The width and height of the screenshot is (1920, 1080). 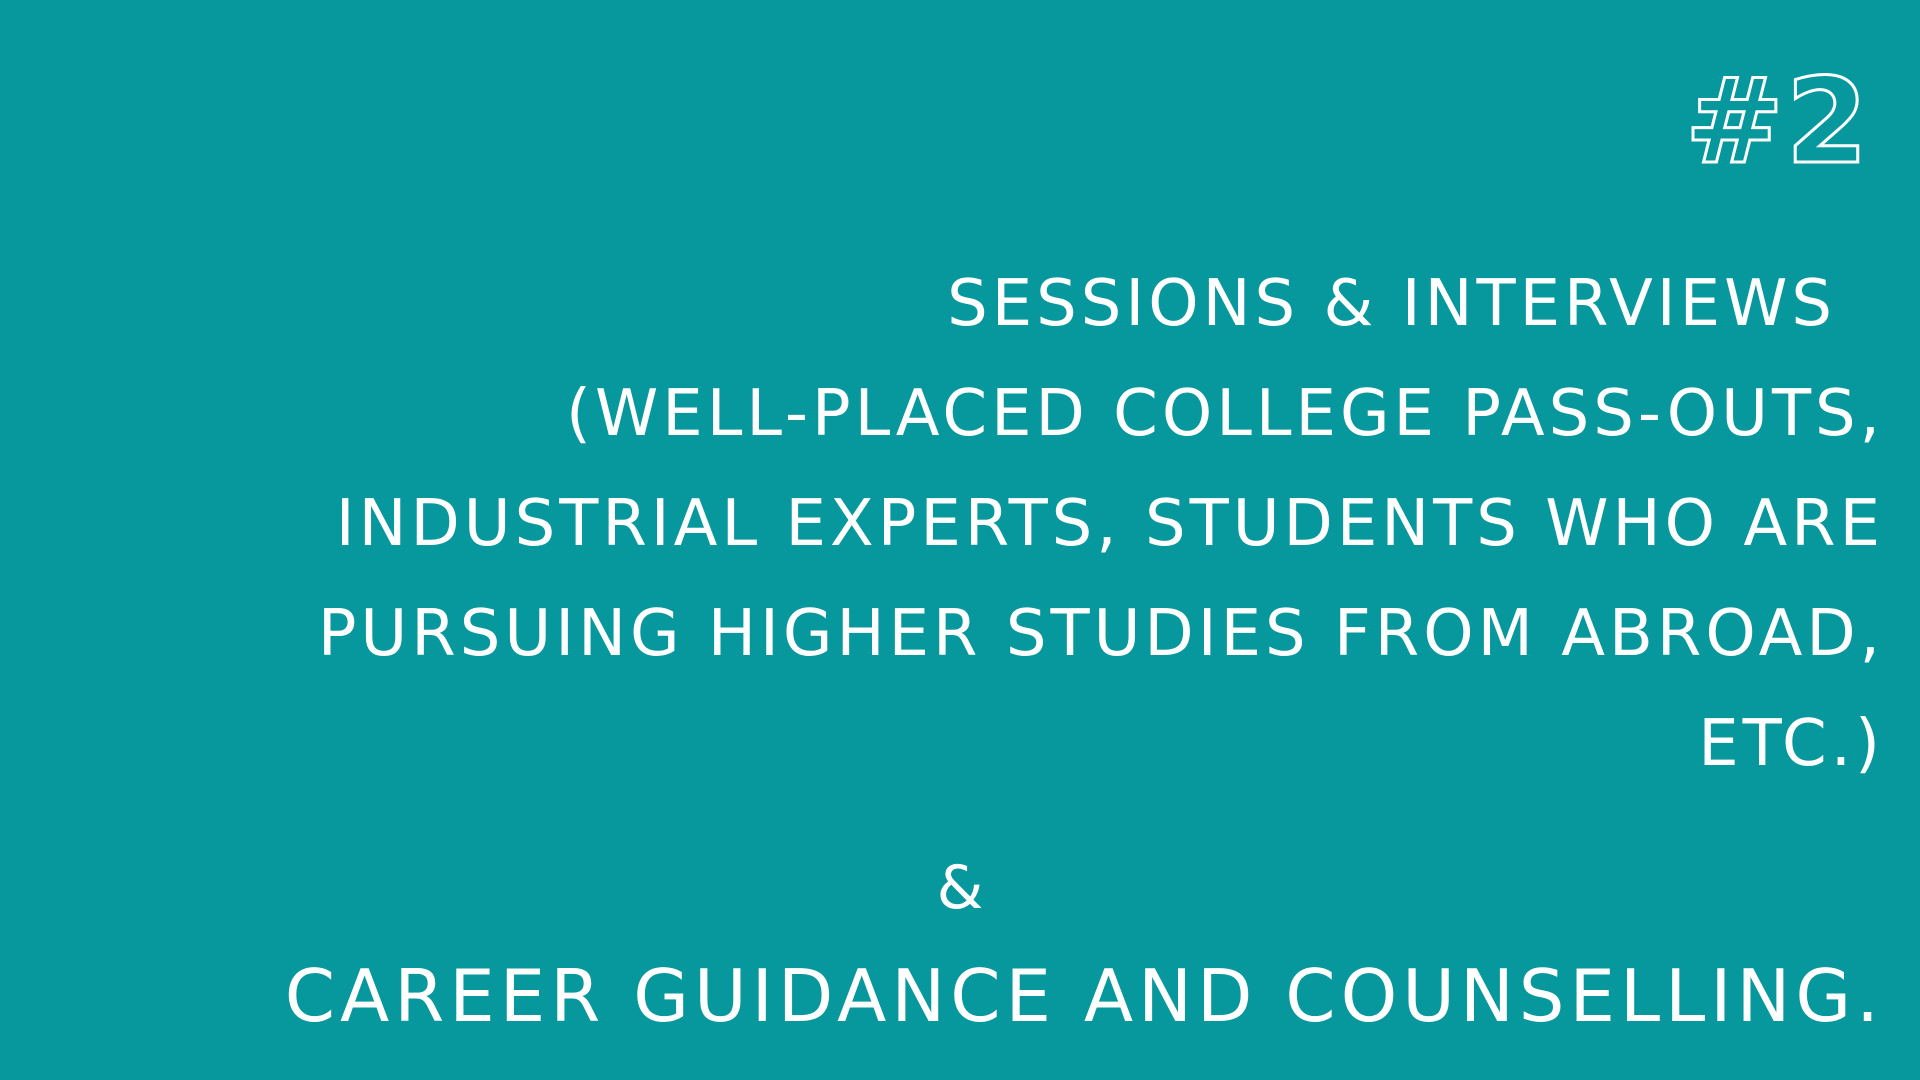 I want to click on detail-line-2: INDUSTRIAL EXPERTS, STUDENTS WHO ARE, so click(x=1109, y=524).